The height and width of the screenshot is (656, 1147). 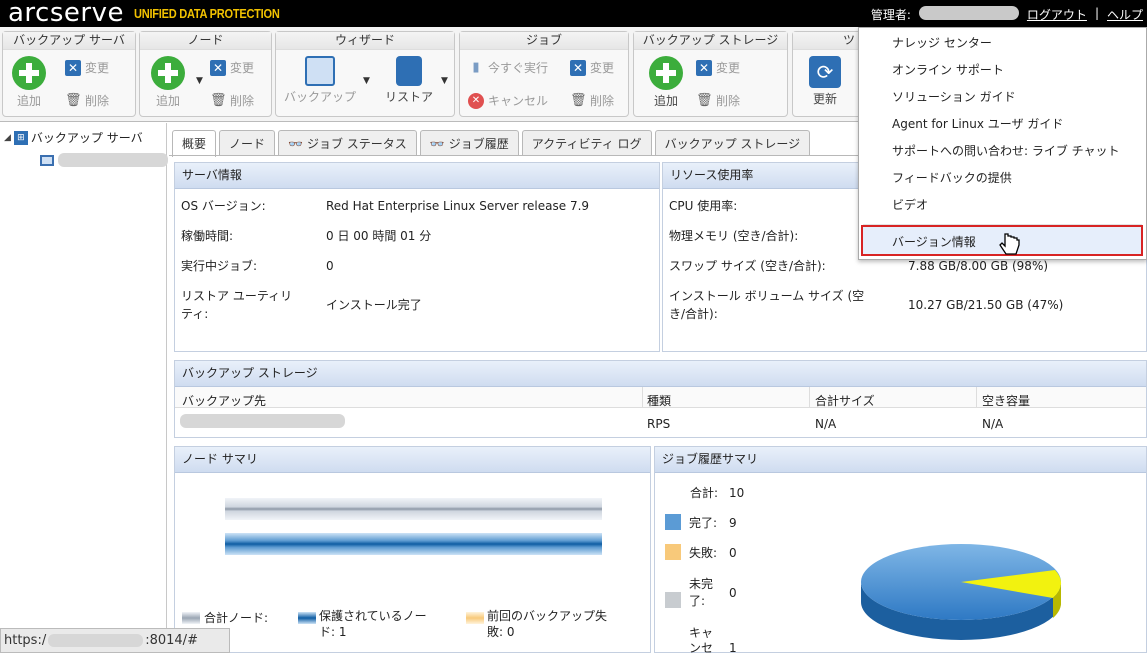 What do you see at coordinates (961, 592) in the screenshot?
I see `job-history-pie-chart` at bounding box center [961, 592].